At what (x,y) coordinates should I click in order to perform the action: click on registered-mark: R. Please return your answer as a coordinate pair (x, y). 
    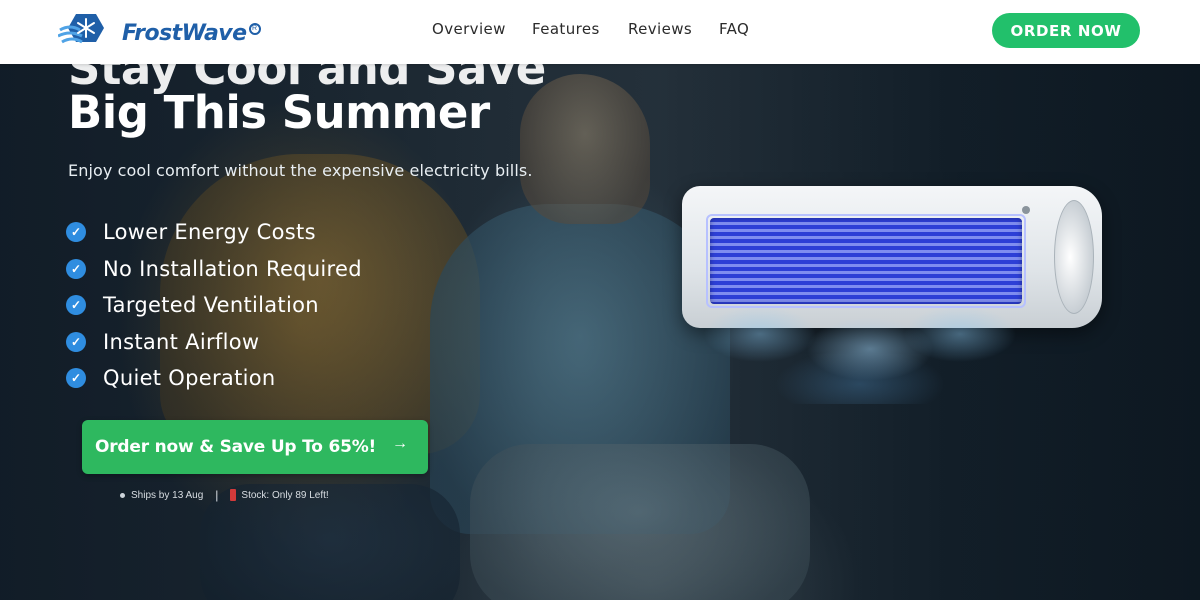
    Looking at the image, I should click on (254, 29).